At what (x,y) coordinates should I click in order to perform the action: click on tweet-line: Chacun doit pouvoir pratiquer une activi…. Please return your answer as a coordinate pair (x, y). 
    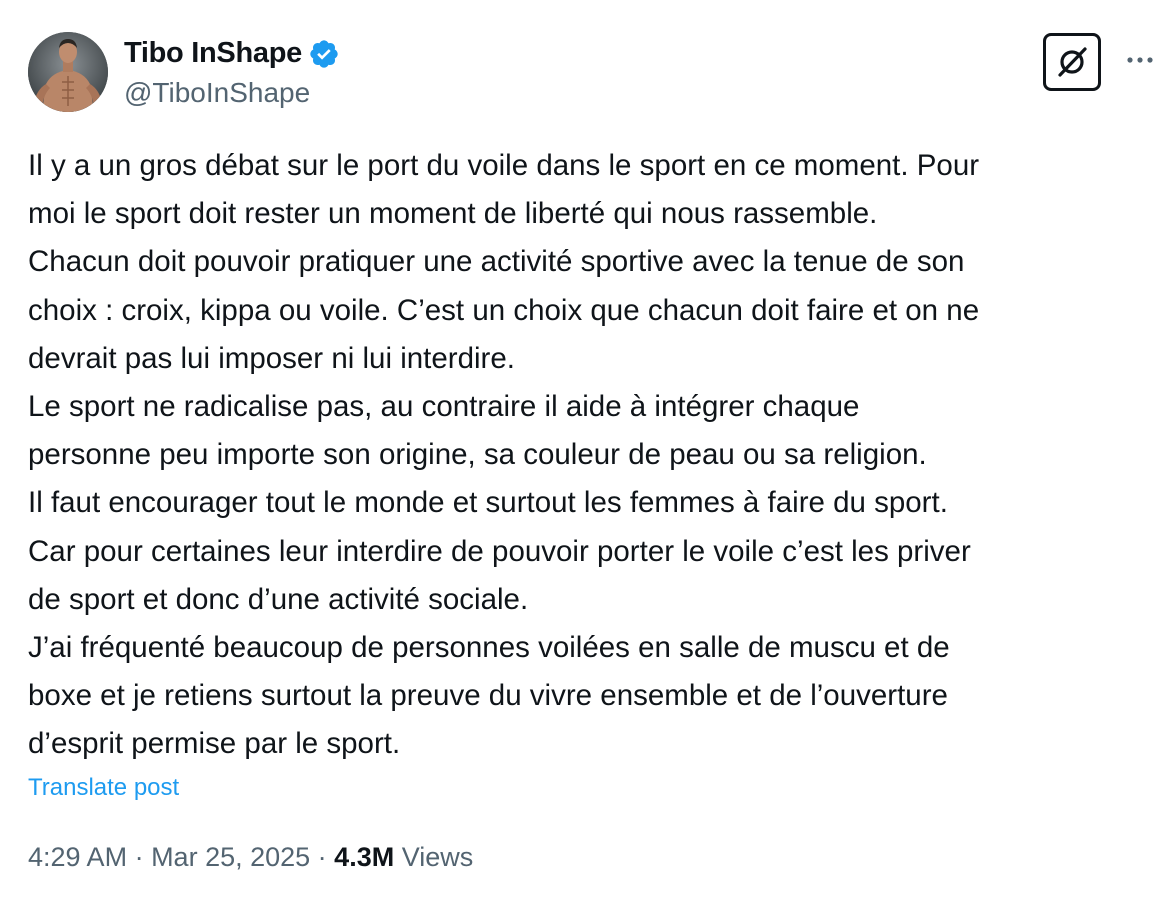
    Looking at the image, I should click on (496, 262).